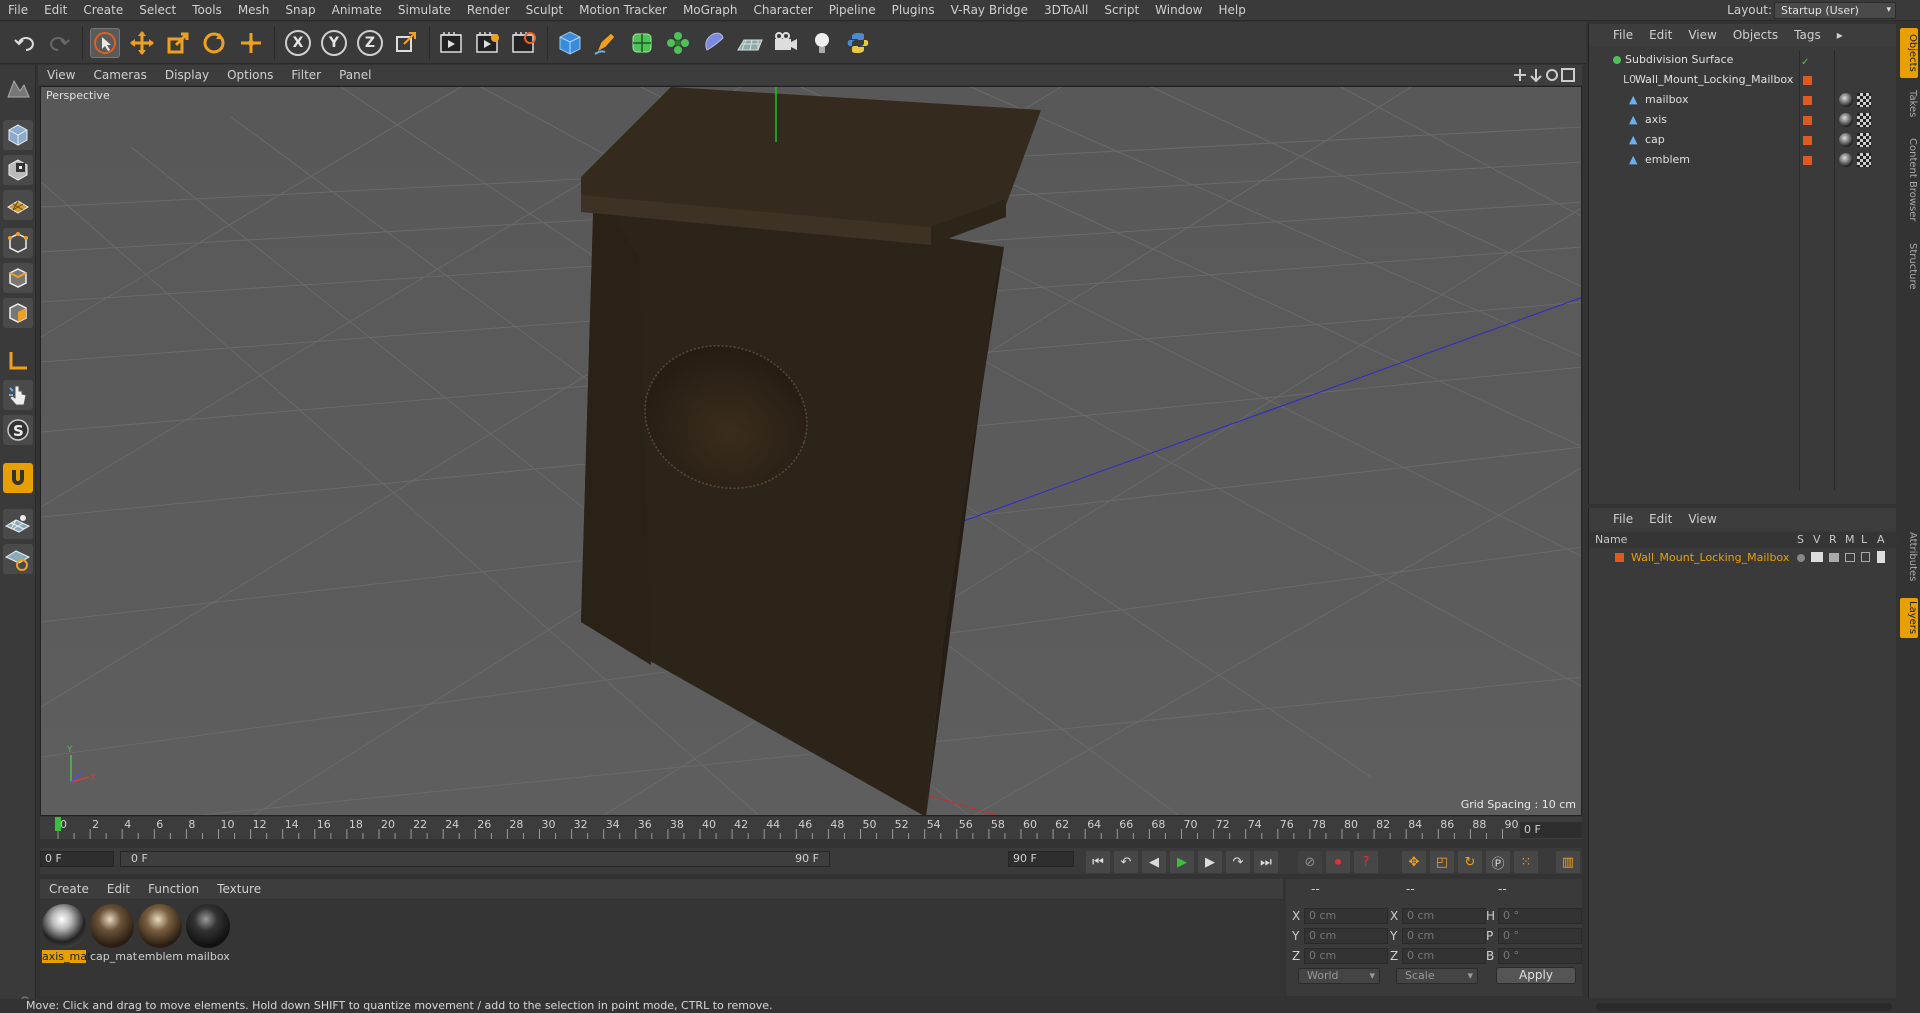 This screenshot has width=1920, height=1013. I want to click on size-y-field: 0 cm, so click(1444, 936).